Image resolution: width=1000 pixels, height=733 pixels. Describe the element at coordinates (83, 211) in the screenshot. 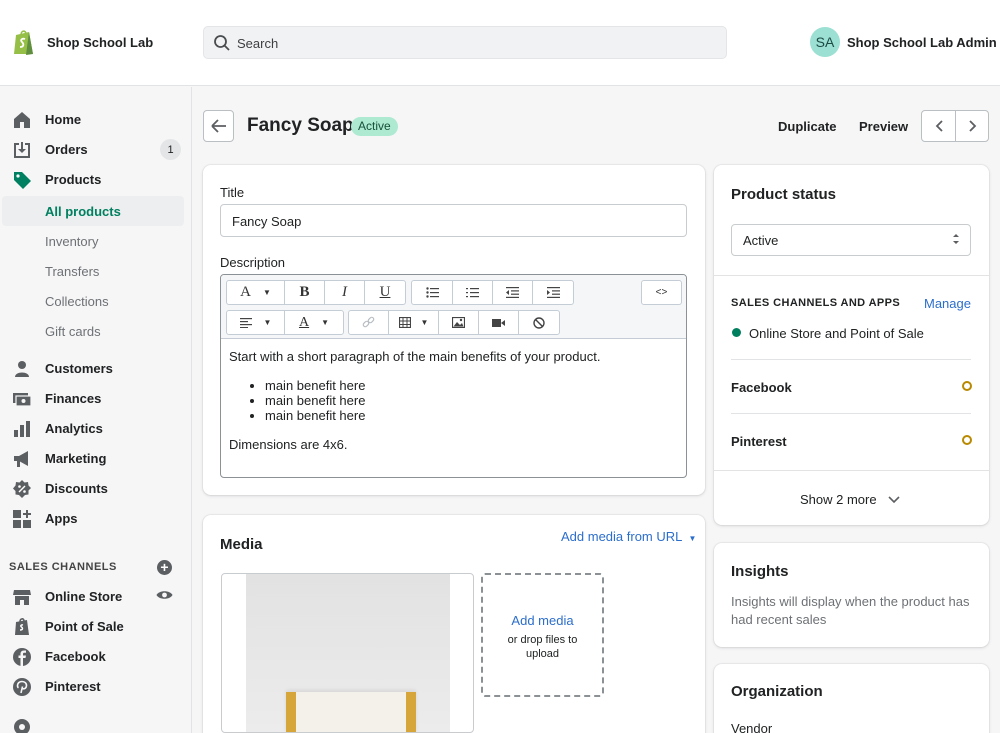

I see `sidebar-subitem-label: All products` at that location.